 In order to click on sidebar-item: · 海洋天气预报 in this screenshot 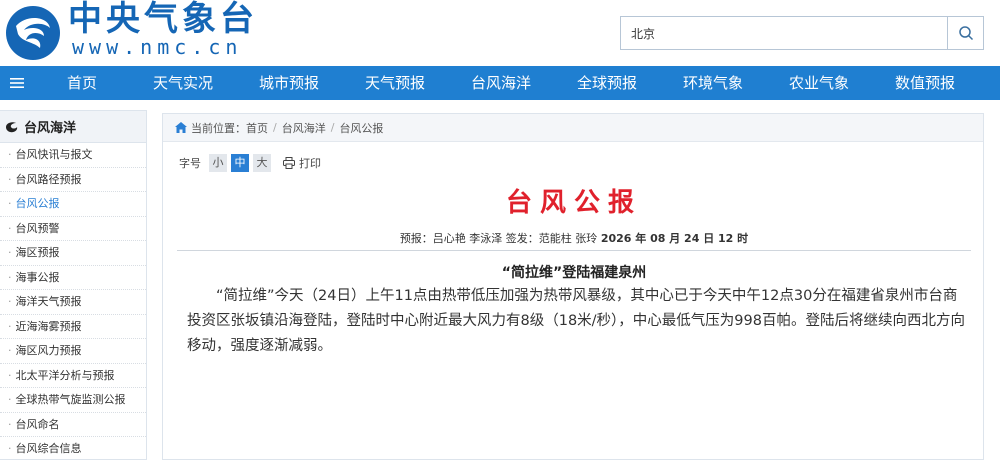, I will do `click(73, 302)`.